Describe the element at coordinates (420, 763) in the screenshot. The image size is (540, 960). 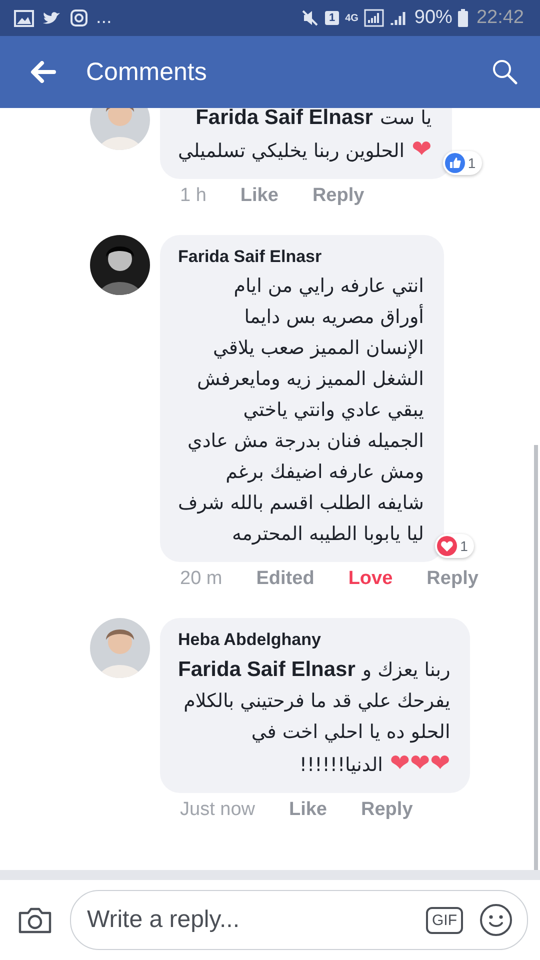
I see `heart-emoji: ❤❤❤` at that location.